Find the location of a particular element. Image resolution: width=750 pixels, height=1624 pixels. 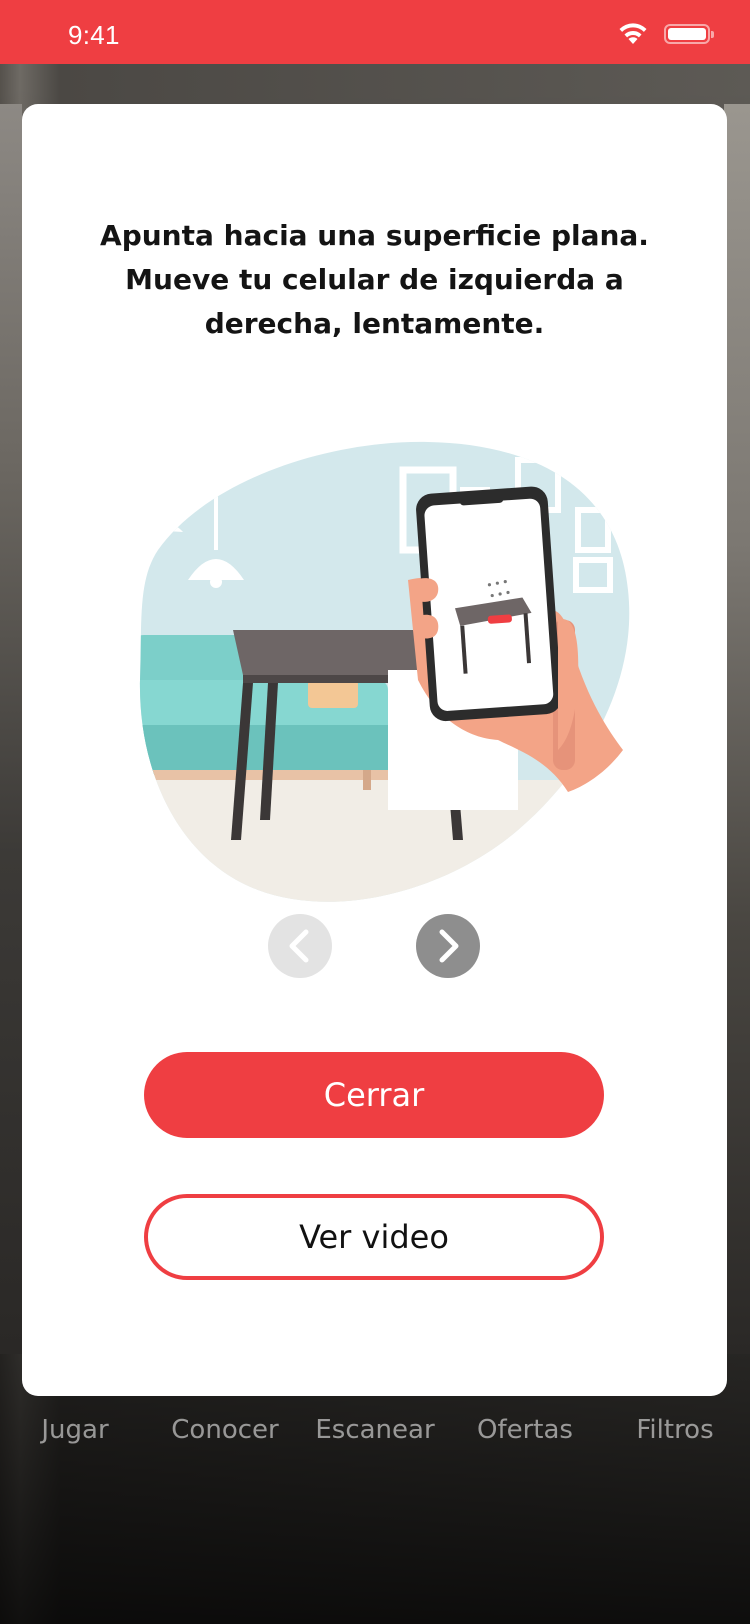

battery-icon is located at coordinates (689, 34).